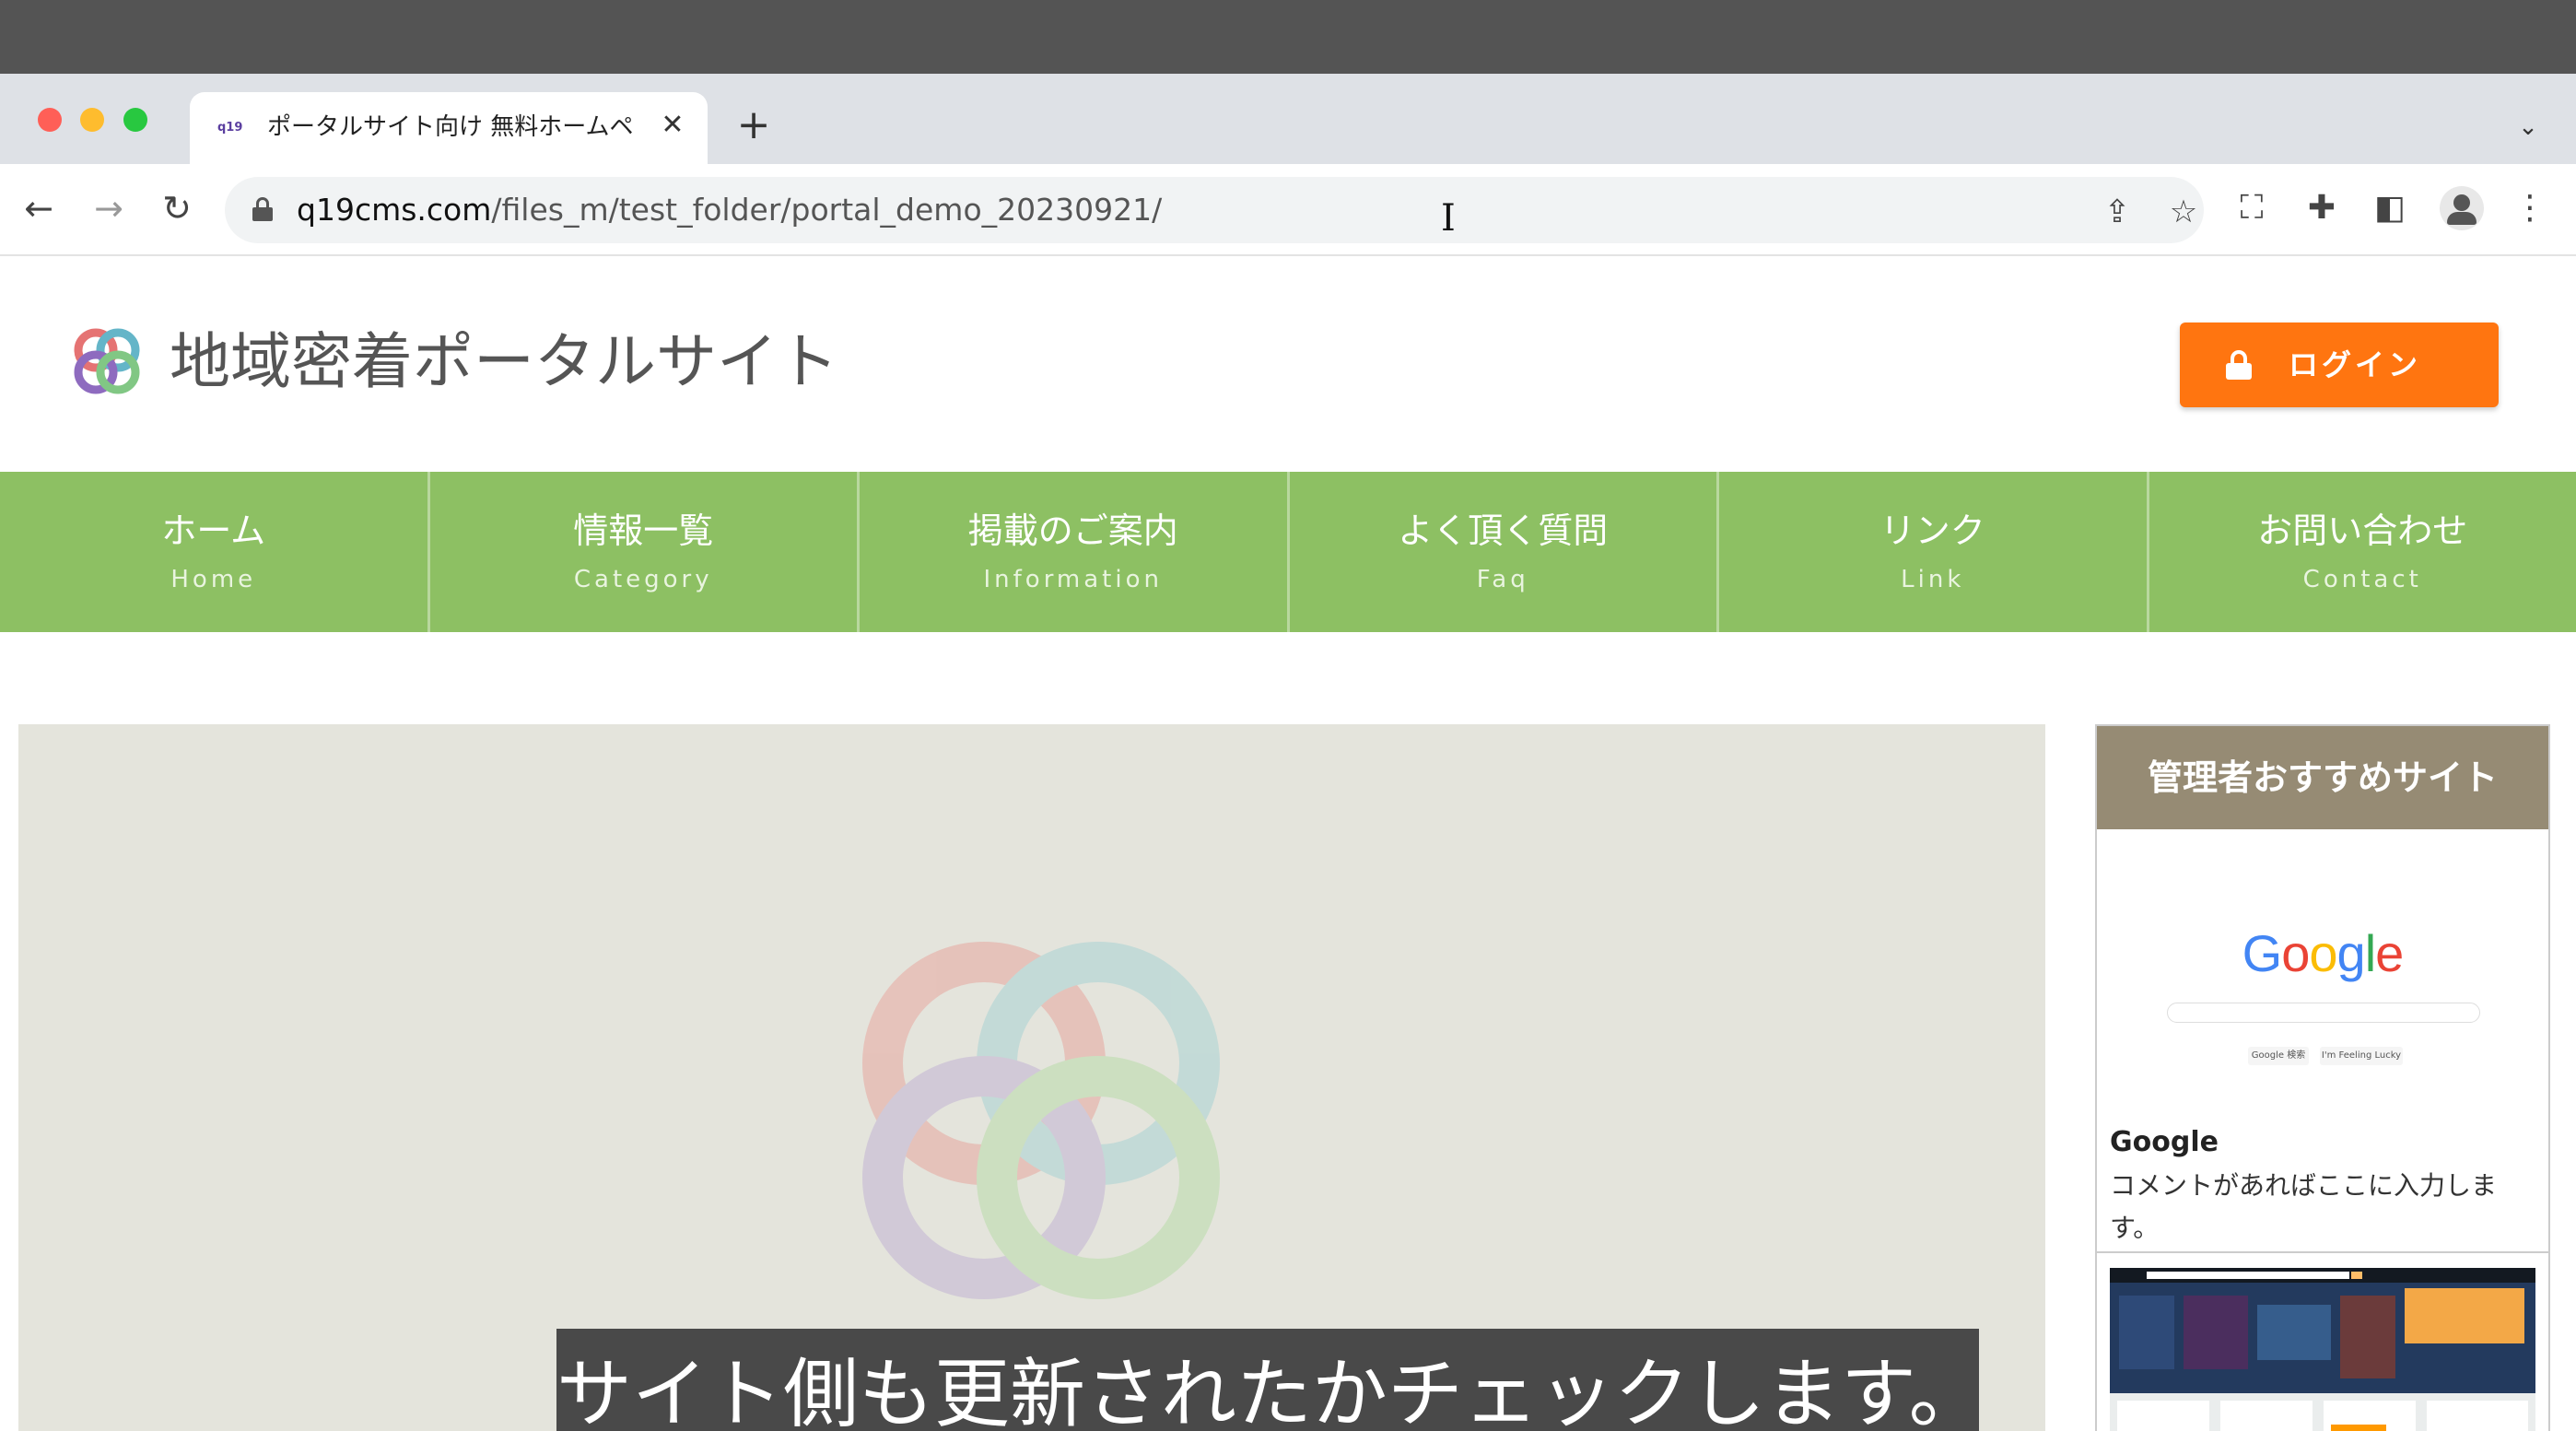 This screenshot has width=2576, height=1431. I want to click on url-host: q19cms.com, so click(395, 210).